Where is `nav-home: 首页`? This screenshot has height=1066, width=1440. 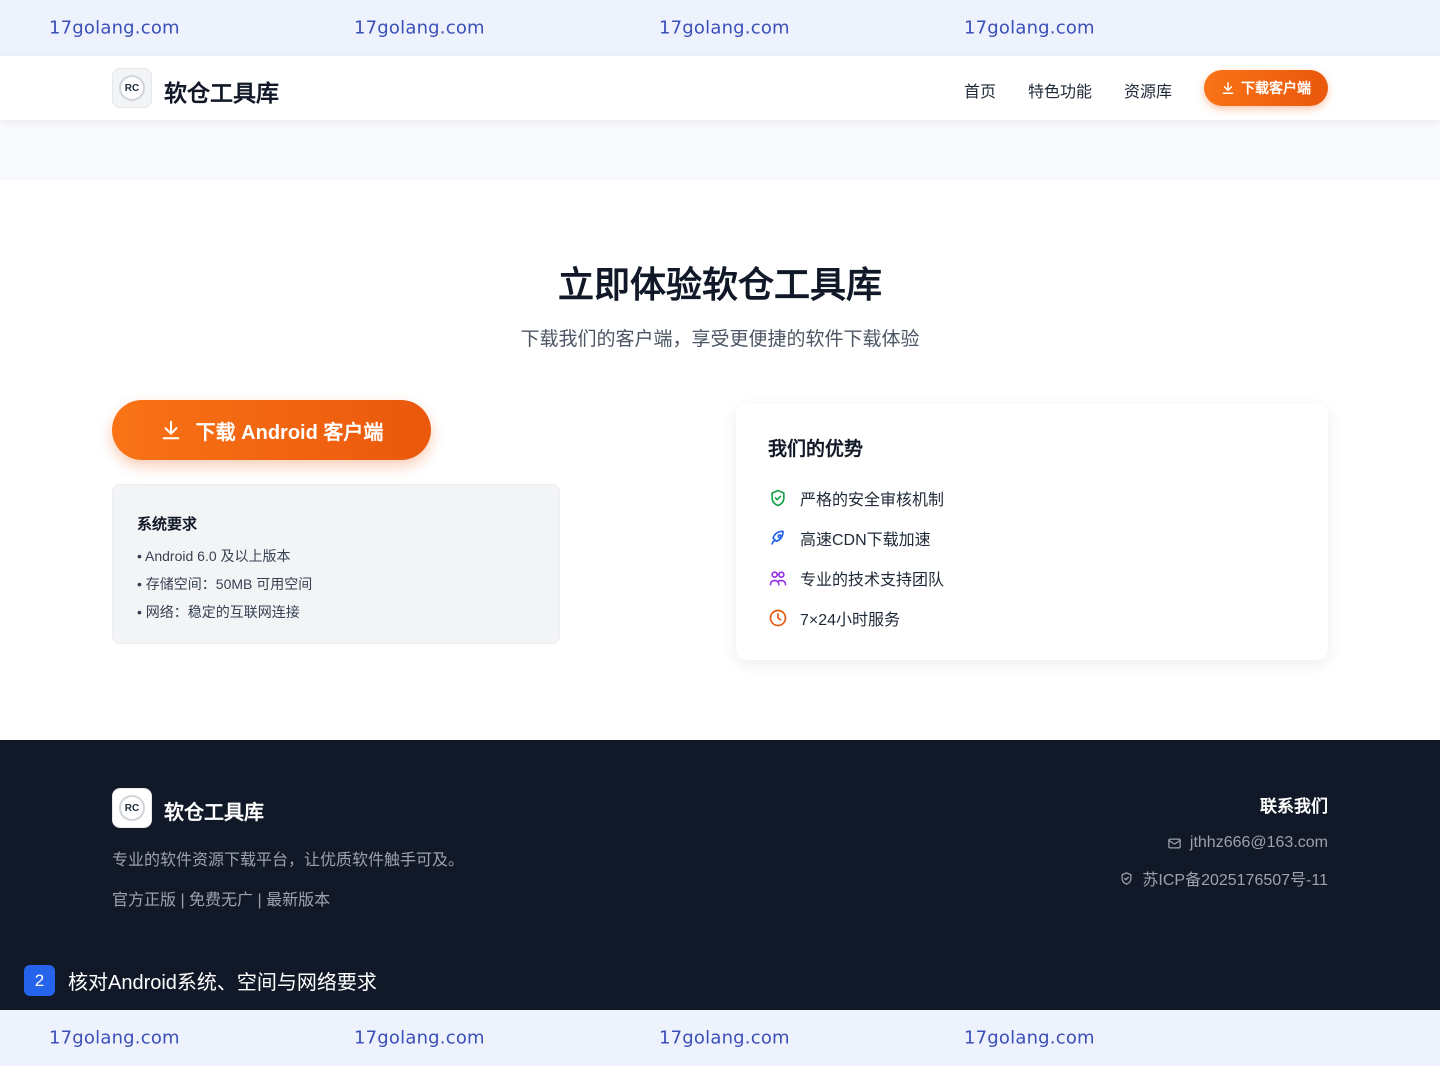 nav-home: 首页 is located at coordinates (980, 90).